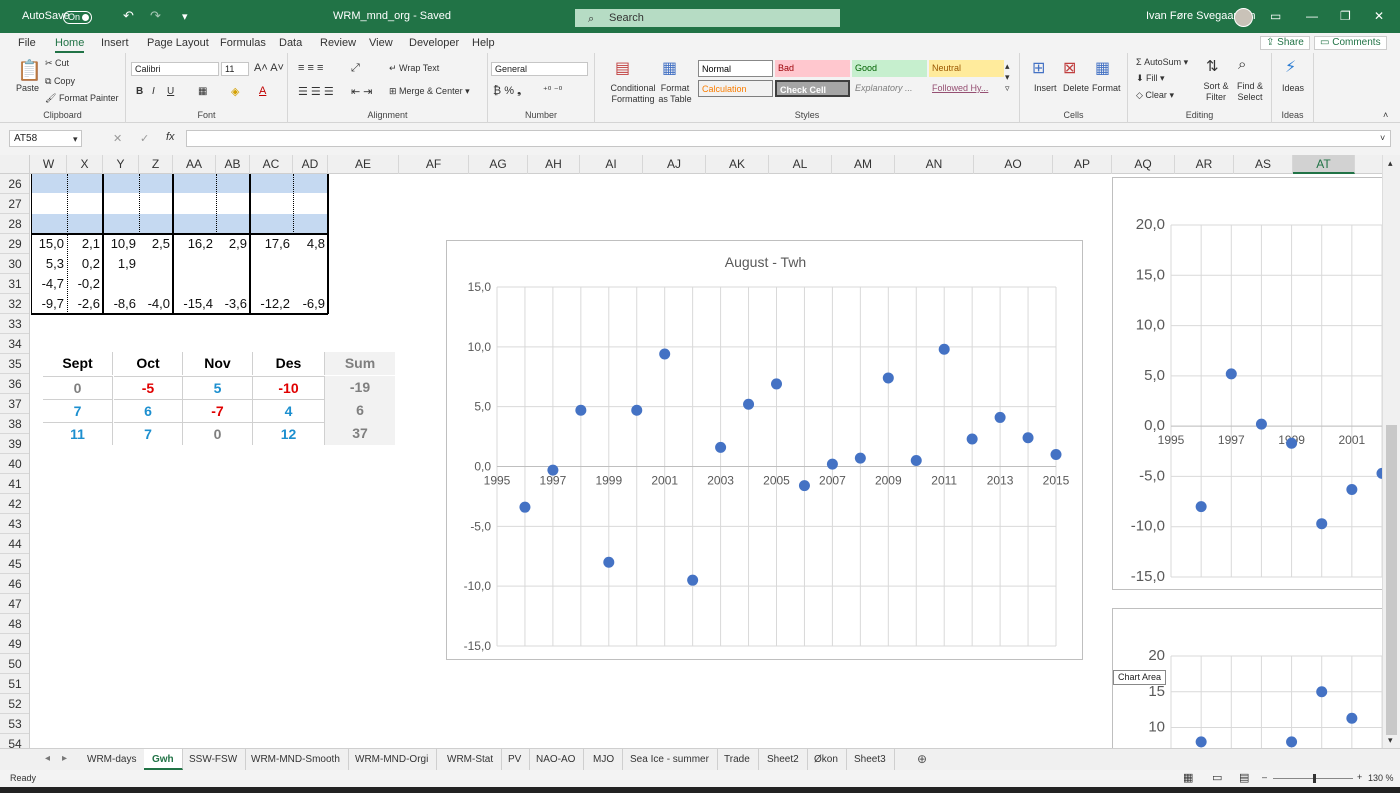 The width and height of the screenshot is (1400, 793). Describe the element at coordinates (14, 741) in the screenshot. I see `row-header-54: 54` at that location.